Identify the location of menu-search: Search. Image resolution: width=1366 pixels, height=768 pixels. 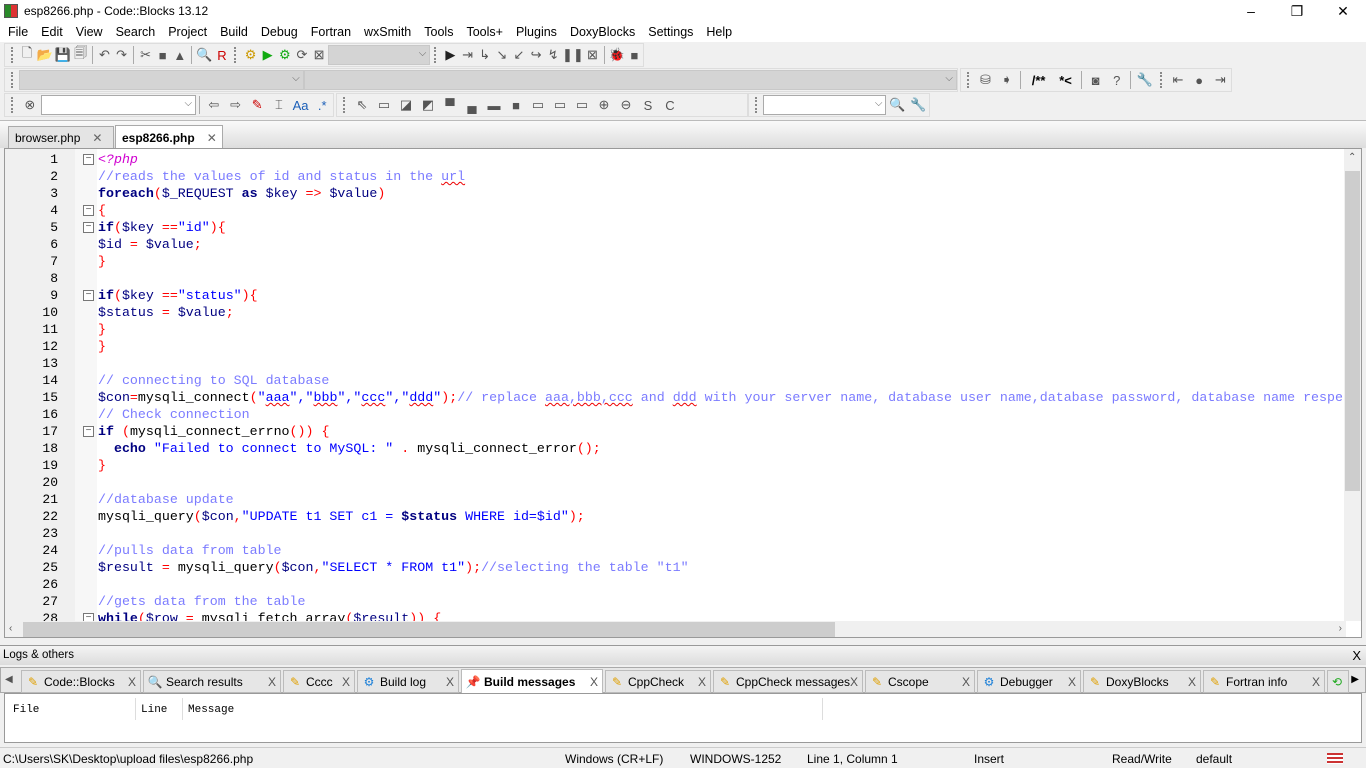
(136, 32).